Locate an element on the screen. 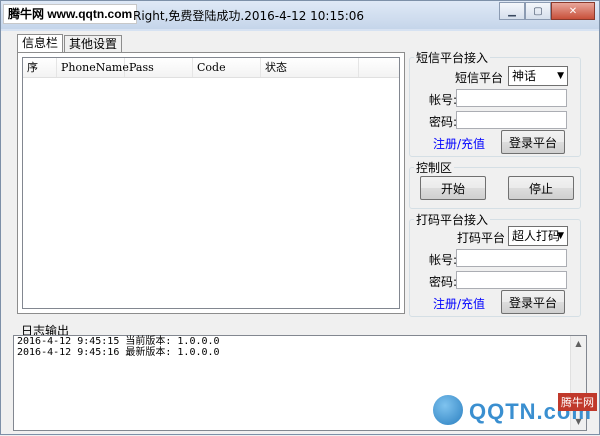 The image size is (600, 436). window-controls: ▁ ▢ ✕ is located at coordinates (547, 11).